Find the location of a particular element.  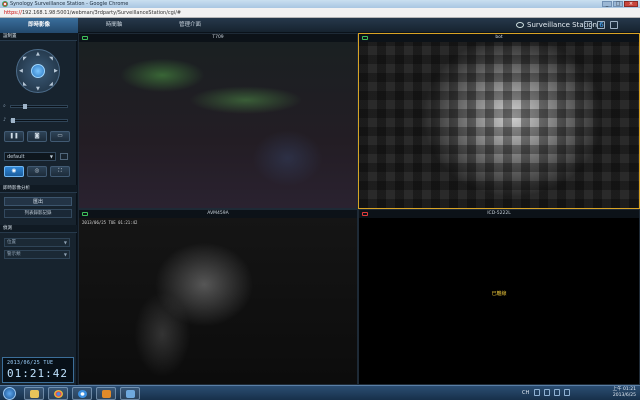

playback-controls: ❚❚ ◙ ▭ is located at coordinates (37, 136).